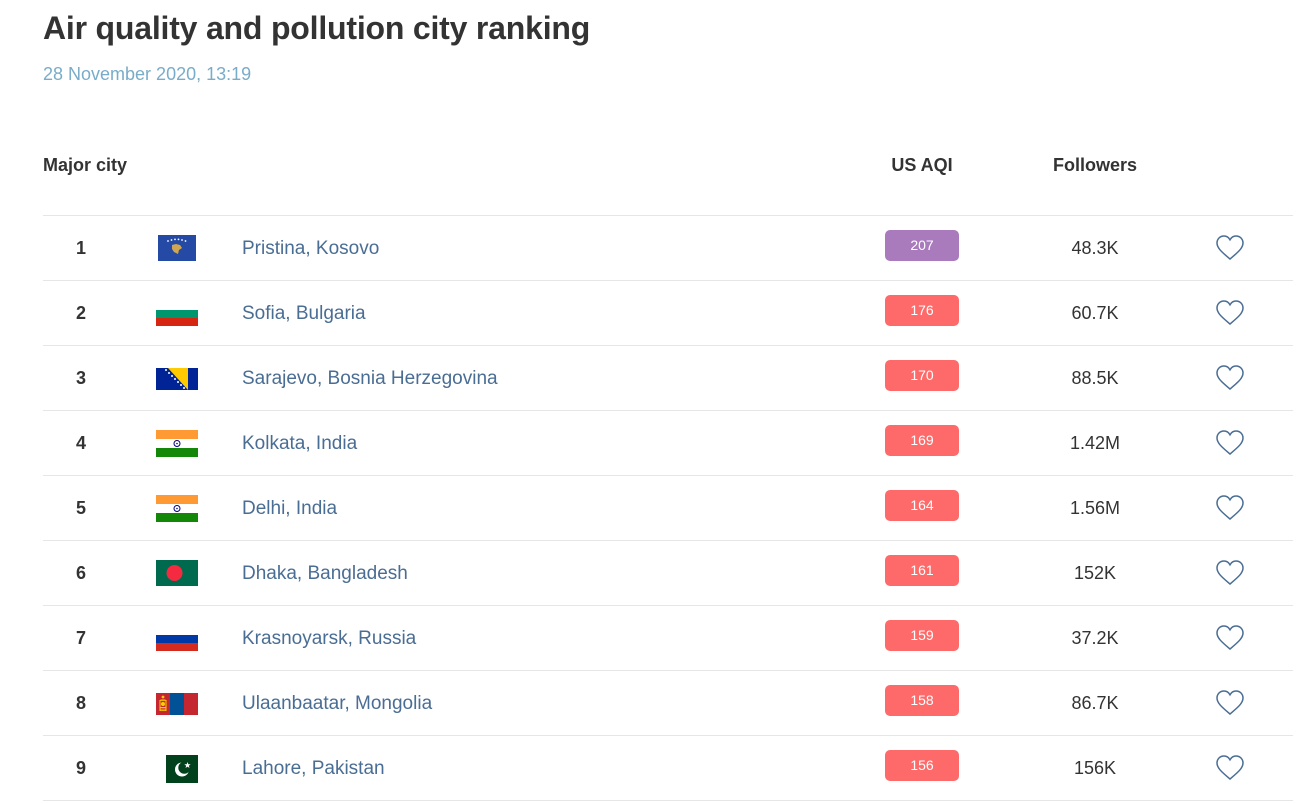 The image size is (1310, 804). What do you see at coordinates (1095, 703) in the screenshot?
I see `followers-count: 86.7K` at bounding box center [1095, 703].